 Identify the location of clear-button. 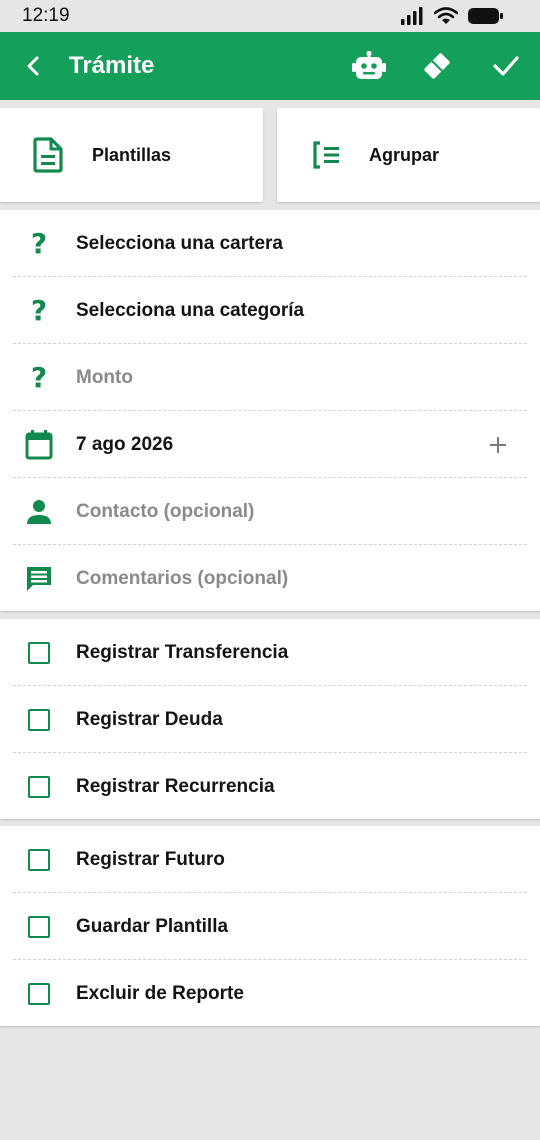
(437, 66).